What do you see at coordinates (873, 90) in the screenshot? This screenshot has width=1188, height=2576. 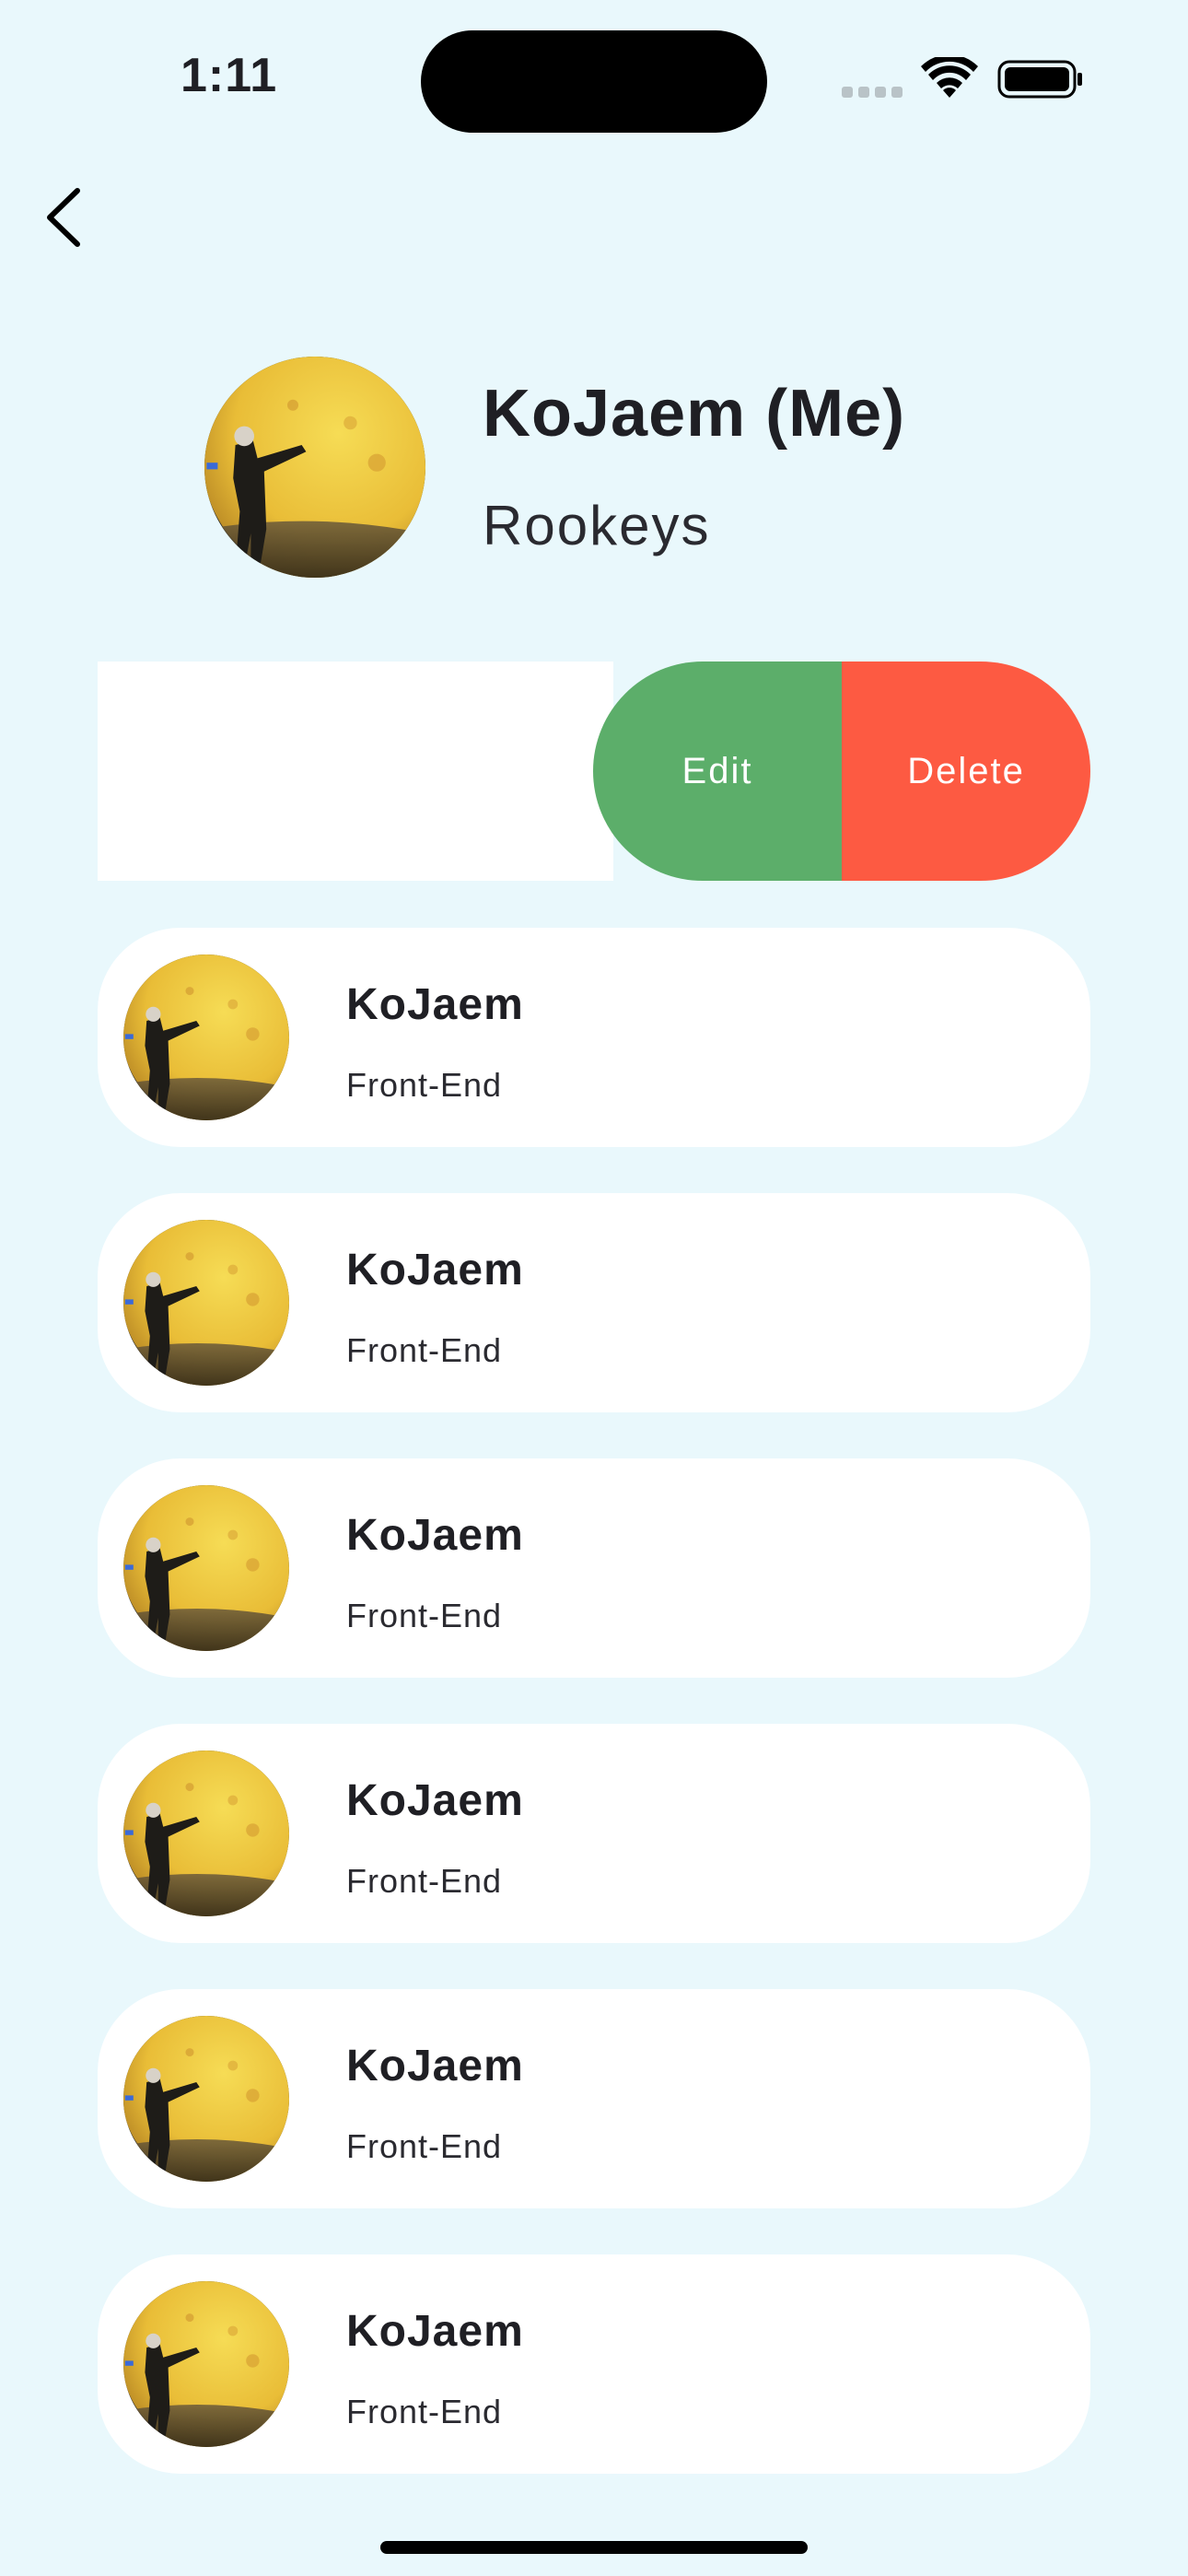 I see `signal-icon` at bounding box center [873, 90].